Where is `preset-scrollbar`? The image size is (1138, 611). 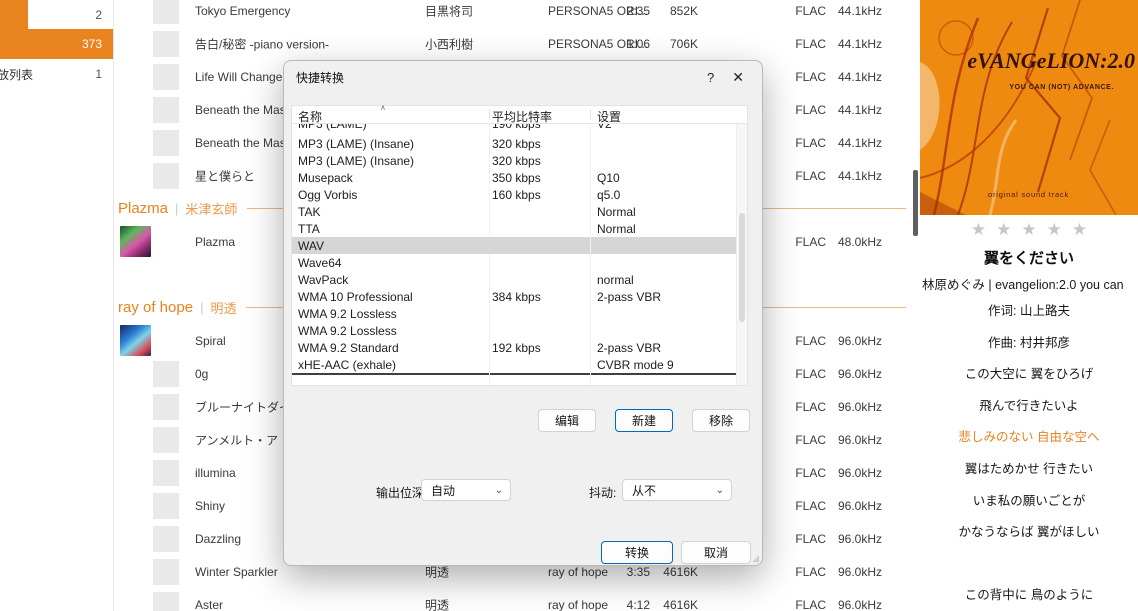
preset-scrollbar is located at coordinates (741, 254).